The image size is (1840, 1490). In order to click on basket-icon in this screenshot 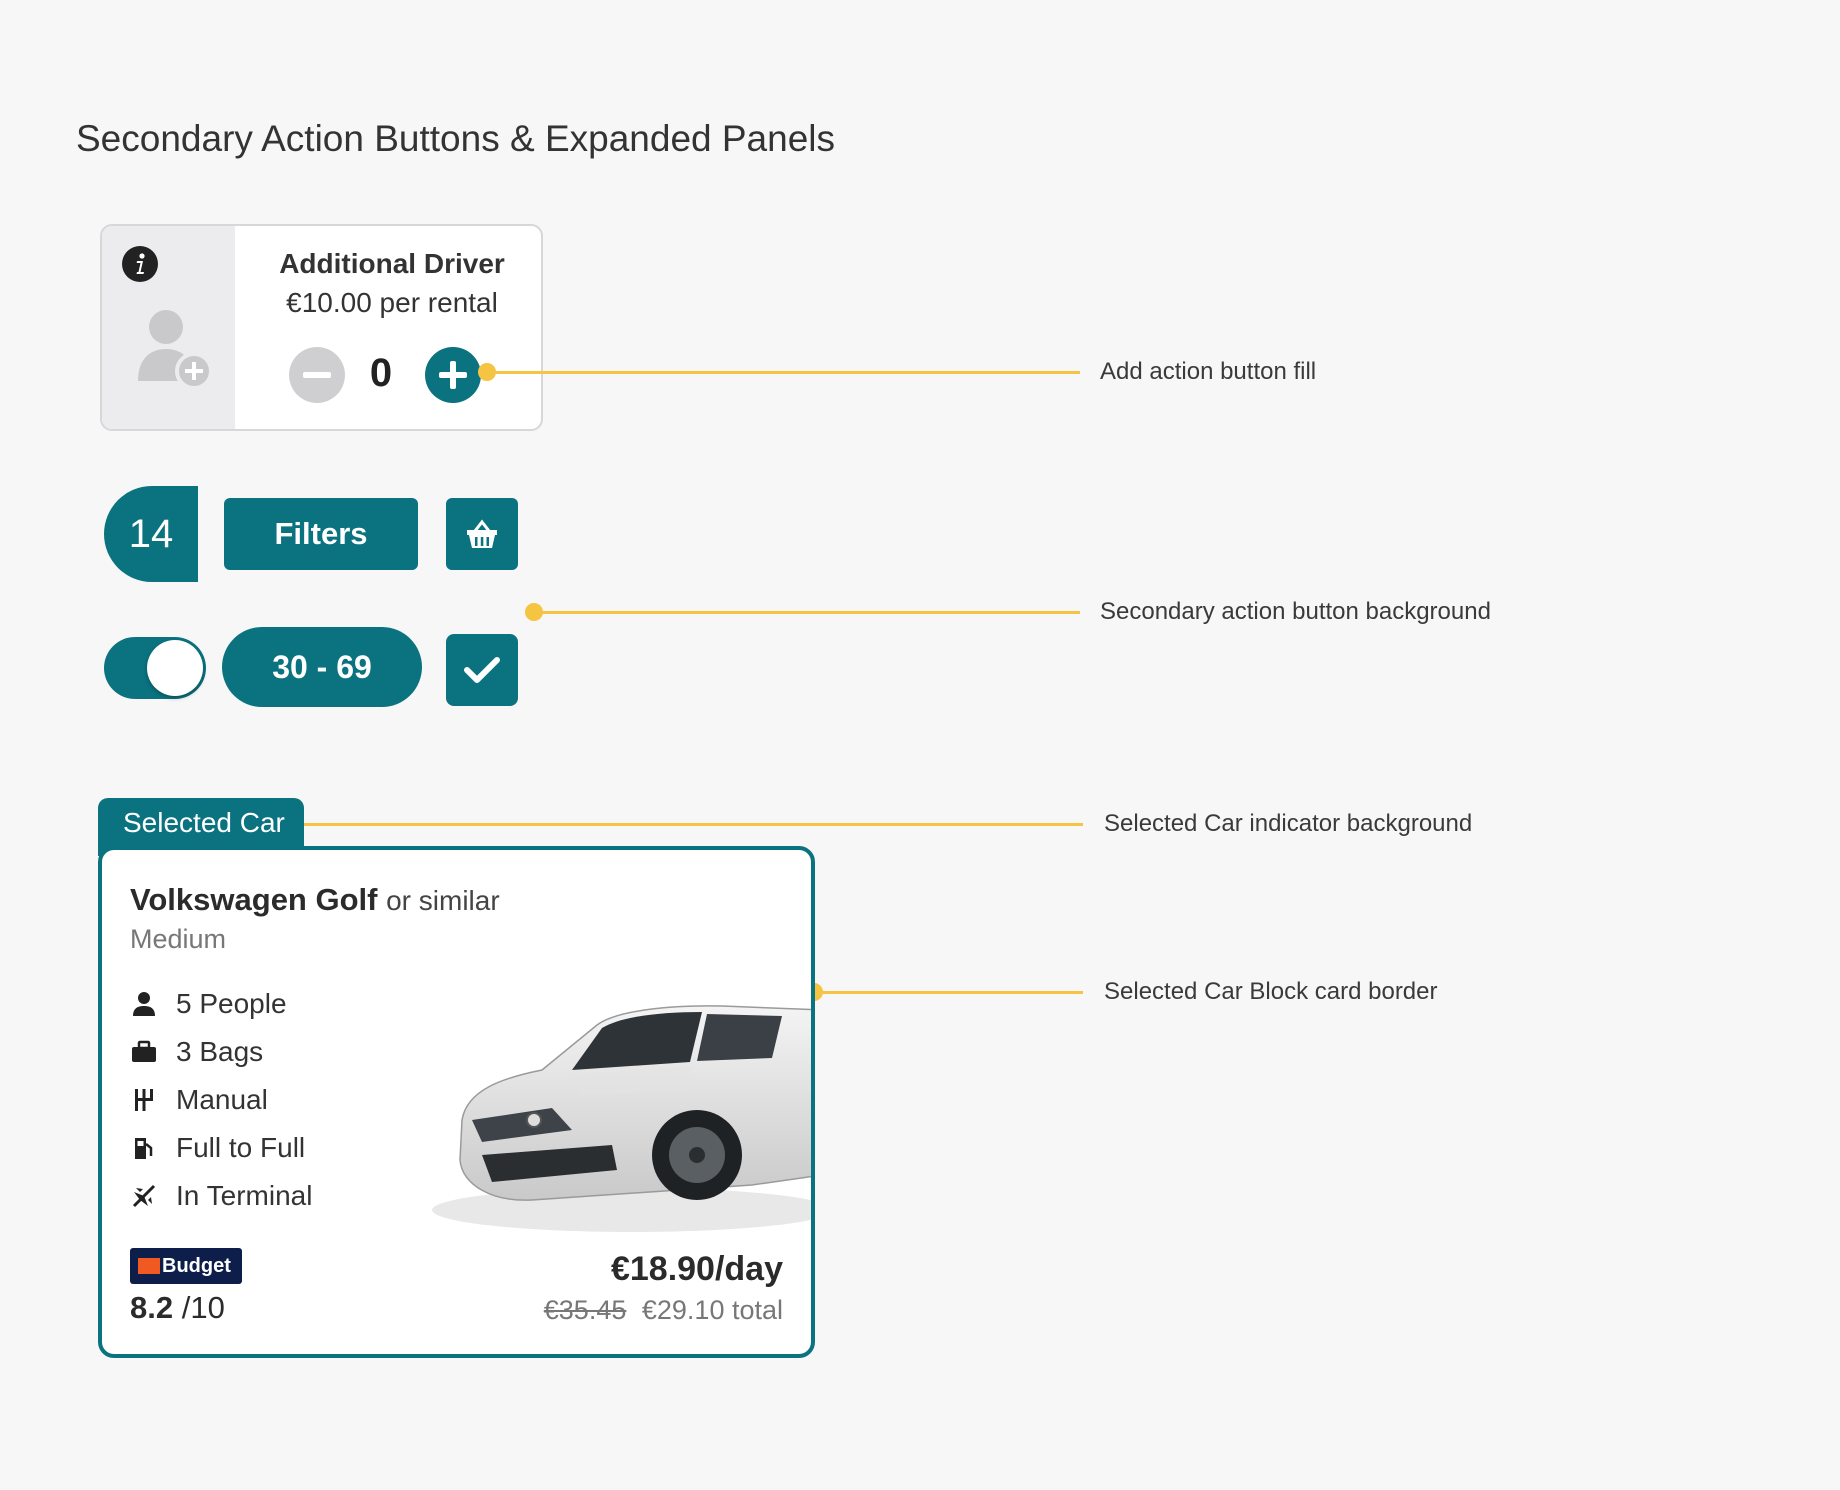, I will do `click(482, 533)`.